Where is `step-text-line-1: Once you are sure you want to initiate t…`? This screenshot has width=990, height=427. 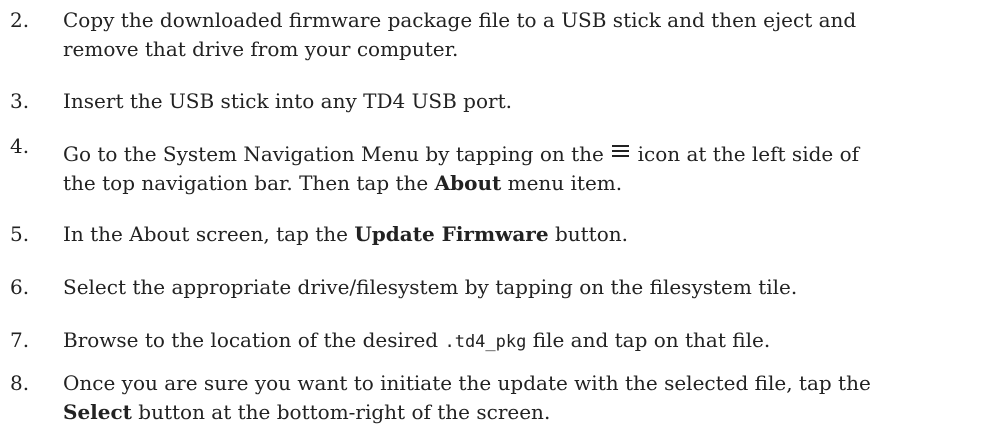 step-text-line-1: Once you are sure you want to initiate t… is located at coordinates (467, 383).